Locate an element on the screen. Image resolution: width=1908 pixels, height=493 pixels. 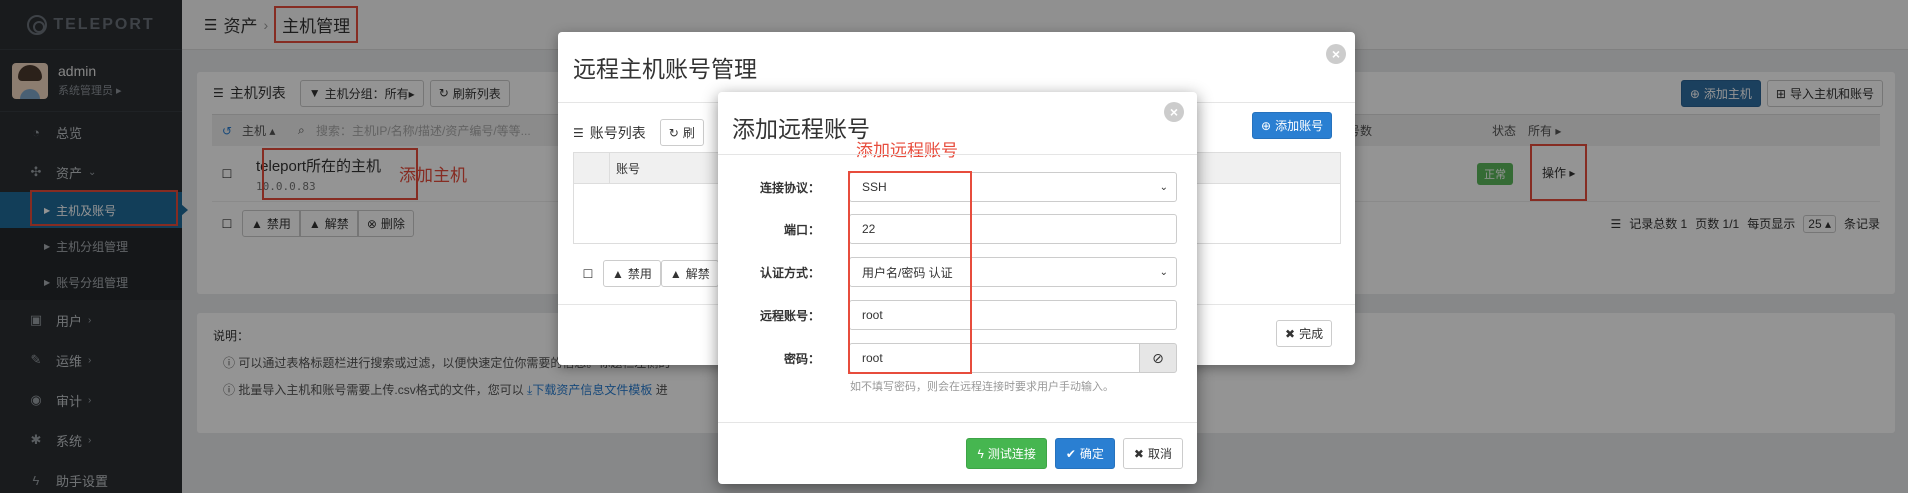
port-input: 22 is located at coordinates (1013, 229).